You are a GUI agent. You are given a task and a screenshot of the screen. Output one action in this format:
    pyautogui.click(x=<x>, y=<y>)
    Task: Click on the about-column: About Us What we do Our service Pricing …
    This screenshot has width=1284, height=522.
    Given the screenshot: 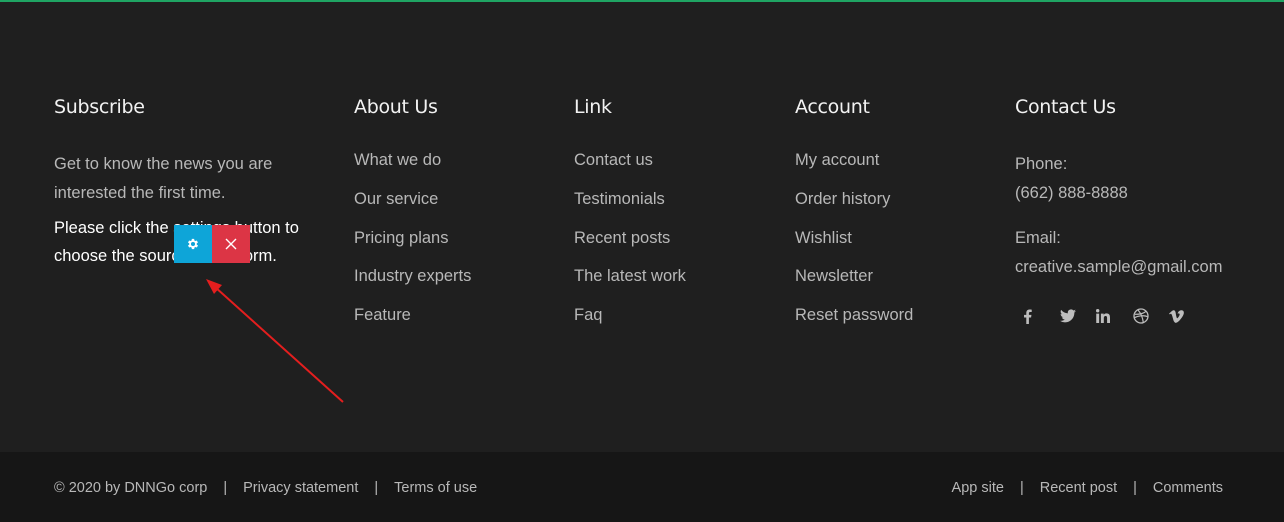 What is the action you would take?
    pyautogui.click(x=412, y=218)
    